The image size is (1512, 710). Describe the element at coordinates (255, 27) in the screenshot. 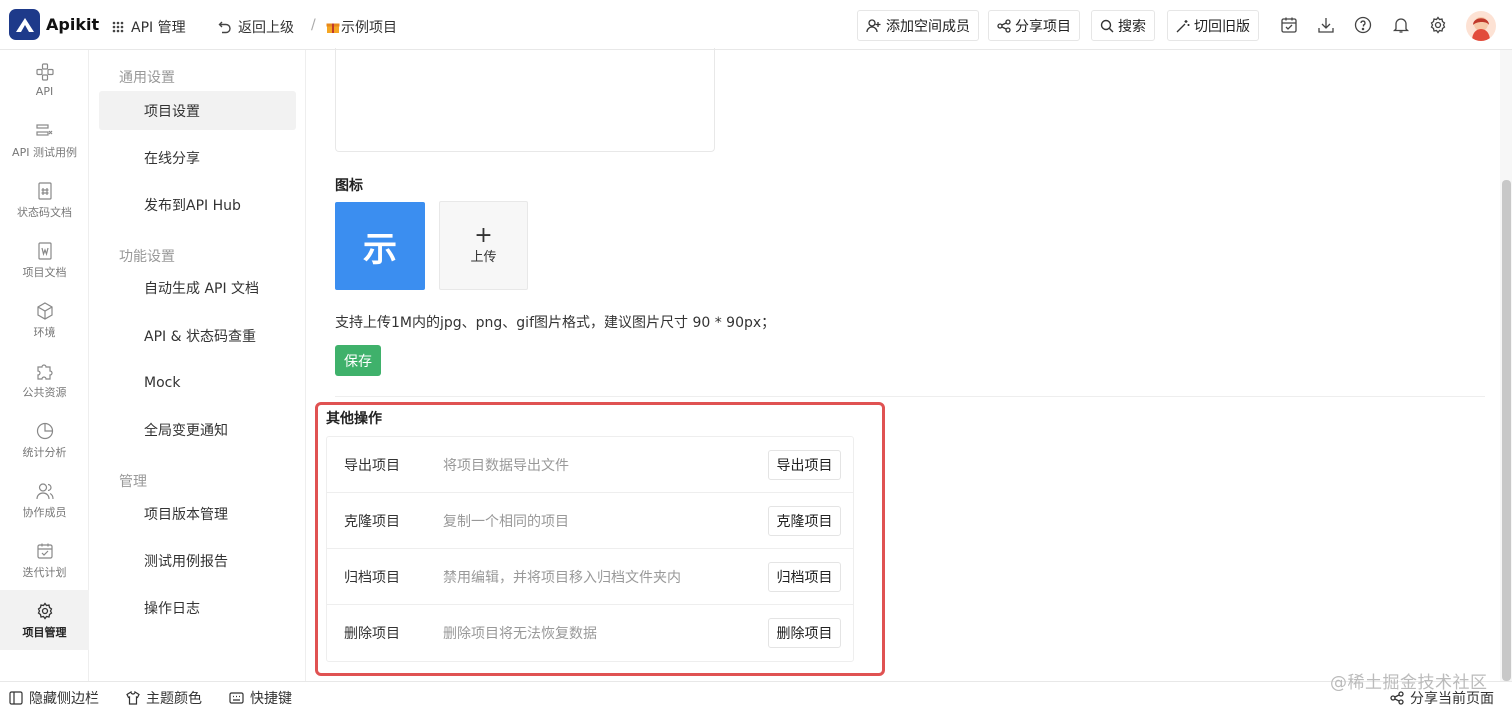

I see `back-link: 返回上级` at that location.